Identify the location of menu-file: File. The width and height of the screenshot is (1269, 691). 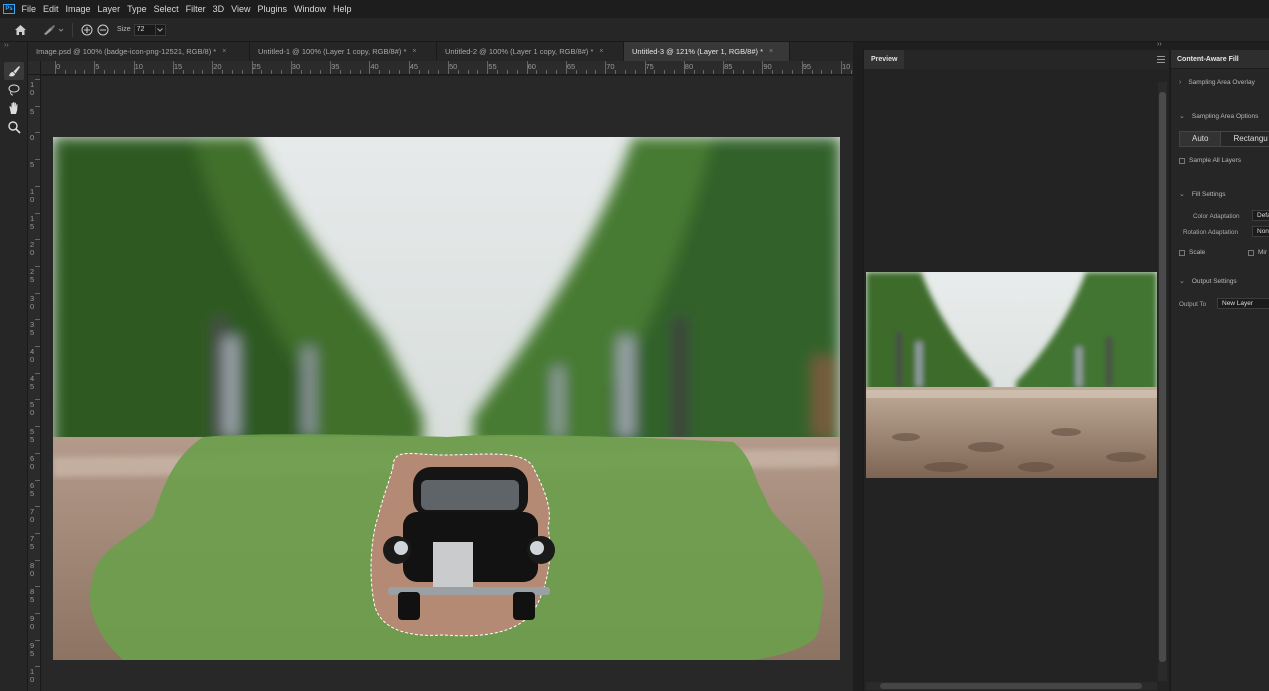
(29, 9).